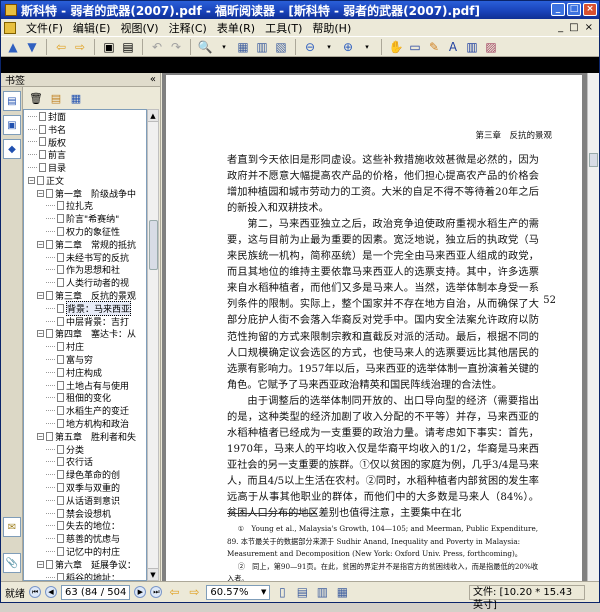 The image size is (600, 612). Describe the element at coordinates (85, 513) in the screenshot. I see `bookmark-item: 禁会设想机` at that location.